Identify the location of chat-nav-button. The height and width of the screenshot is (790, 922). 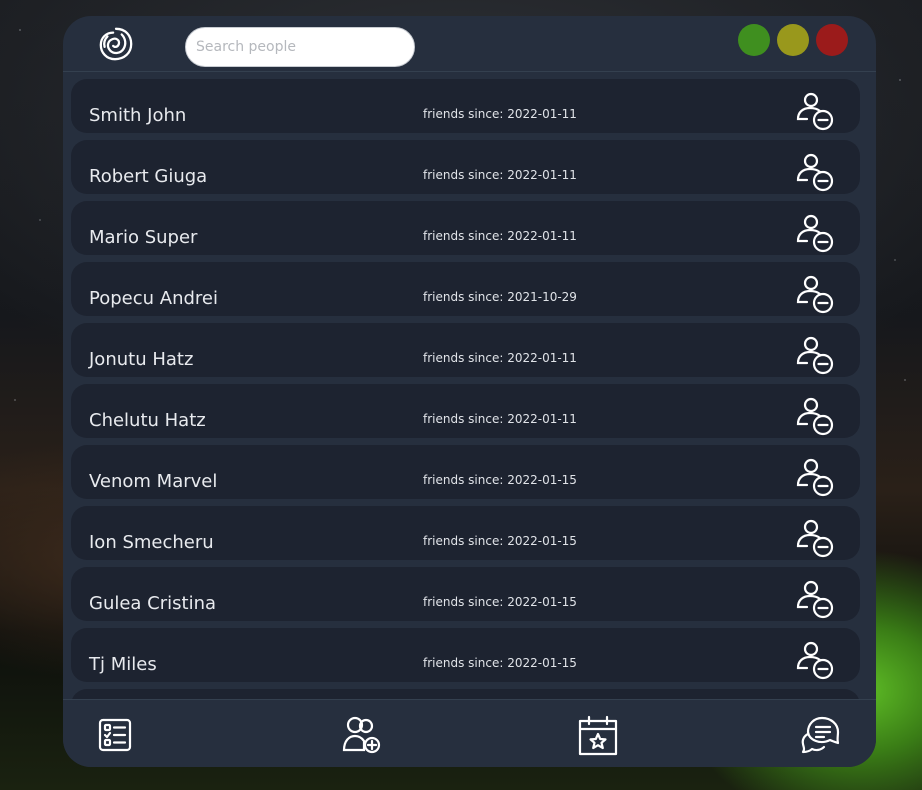
(820, 735).